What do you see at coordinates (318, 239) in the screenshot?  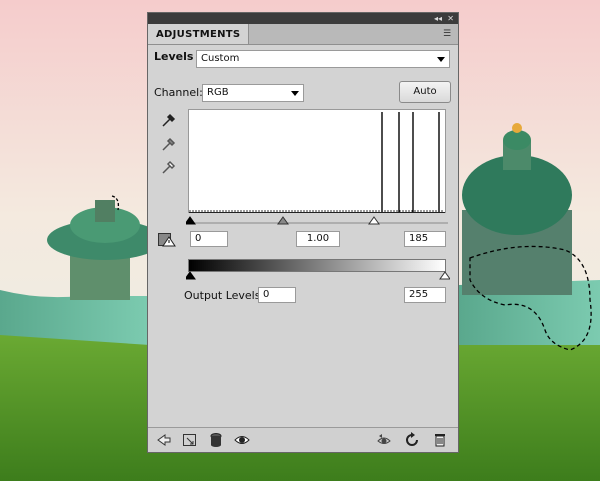 I see `input-gamma-field: 1.00` at bounding box center [318, 239].